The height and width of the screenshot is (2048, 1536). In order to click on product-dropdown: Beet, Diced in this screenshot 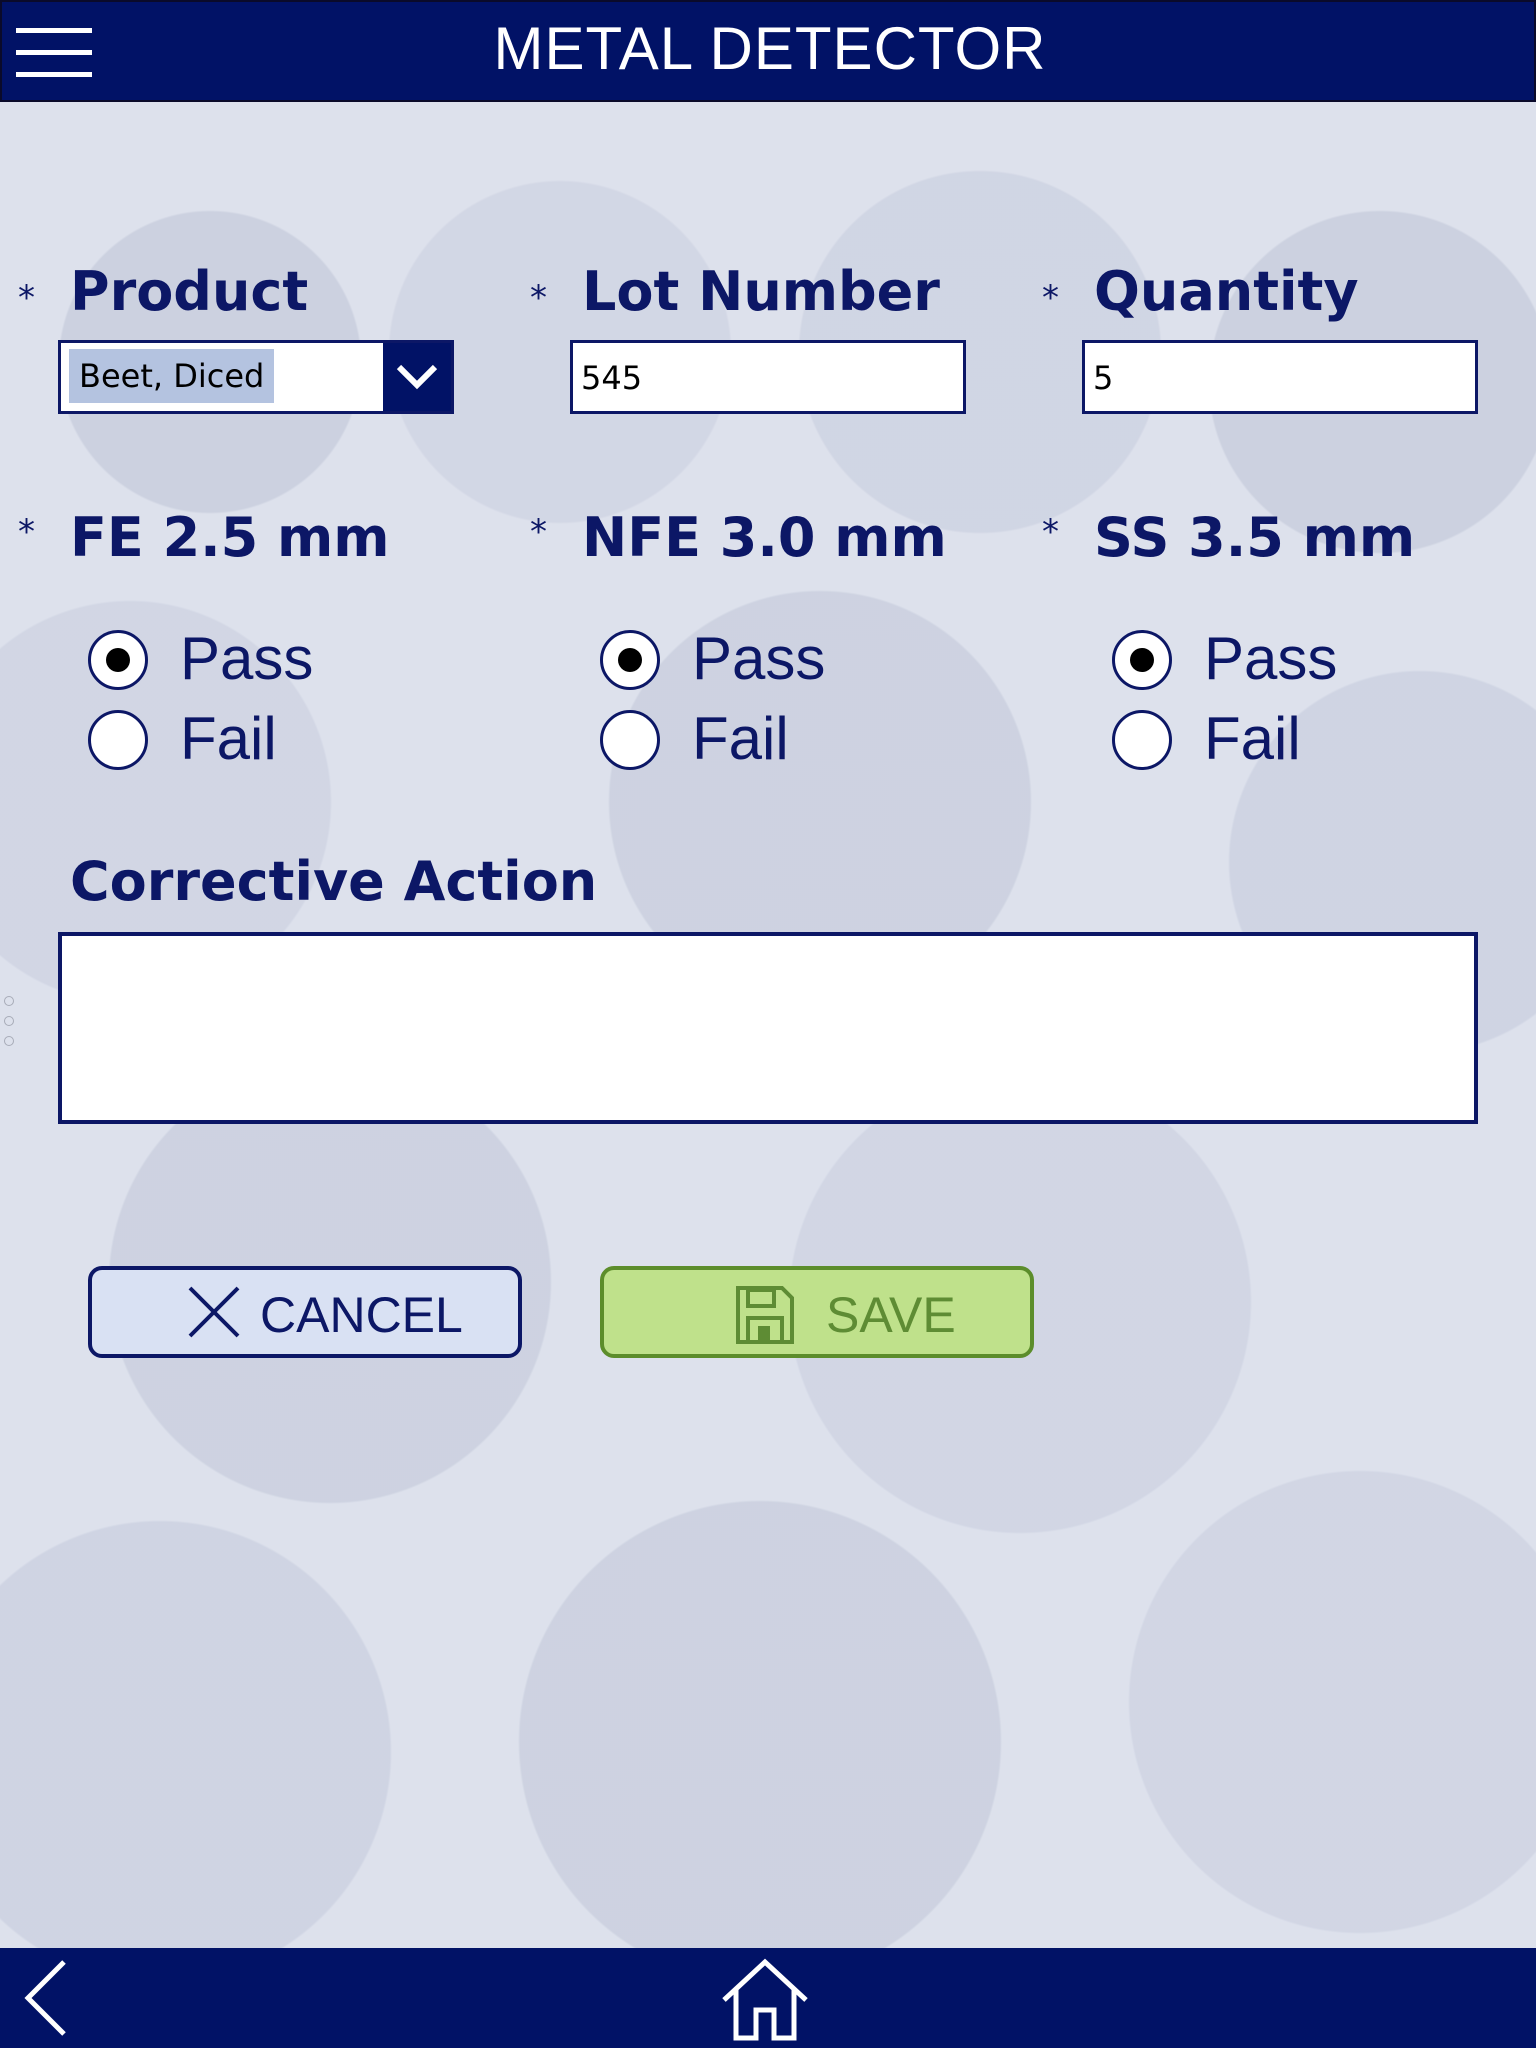, I will do `click(256, 377)`.